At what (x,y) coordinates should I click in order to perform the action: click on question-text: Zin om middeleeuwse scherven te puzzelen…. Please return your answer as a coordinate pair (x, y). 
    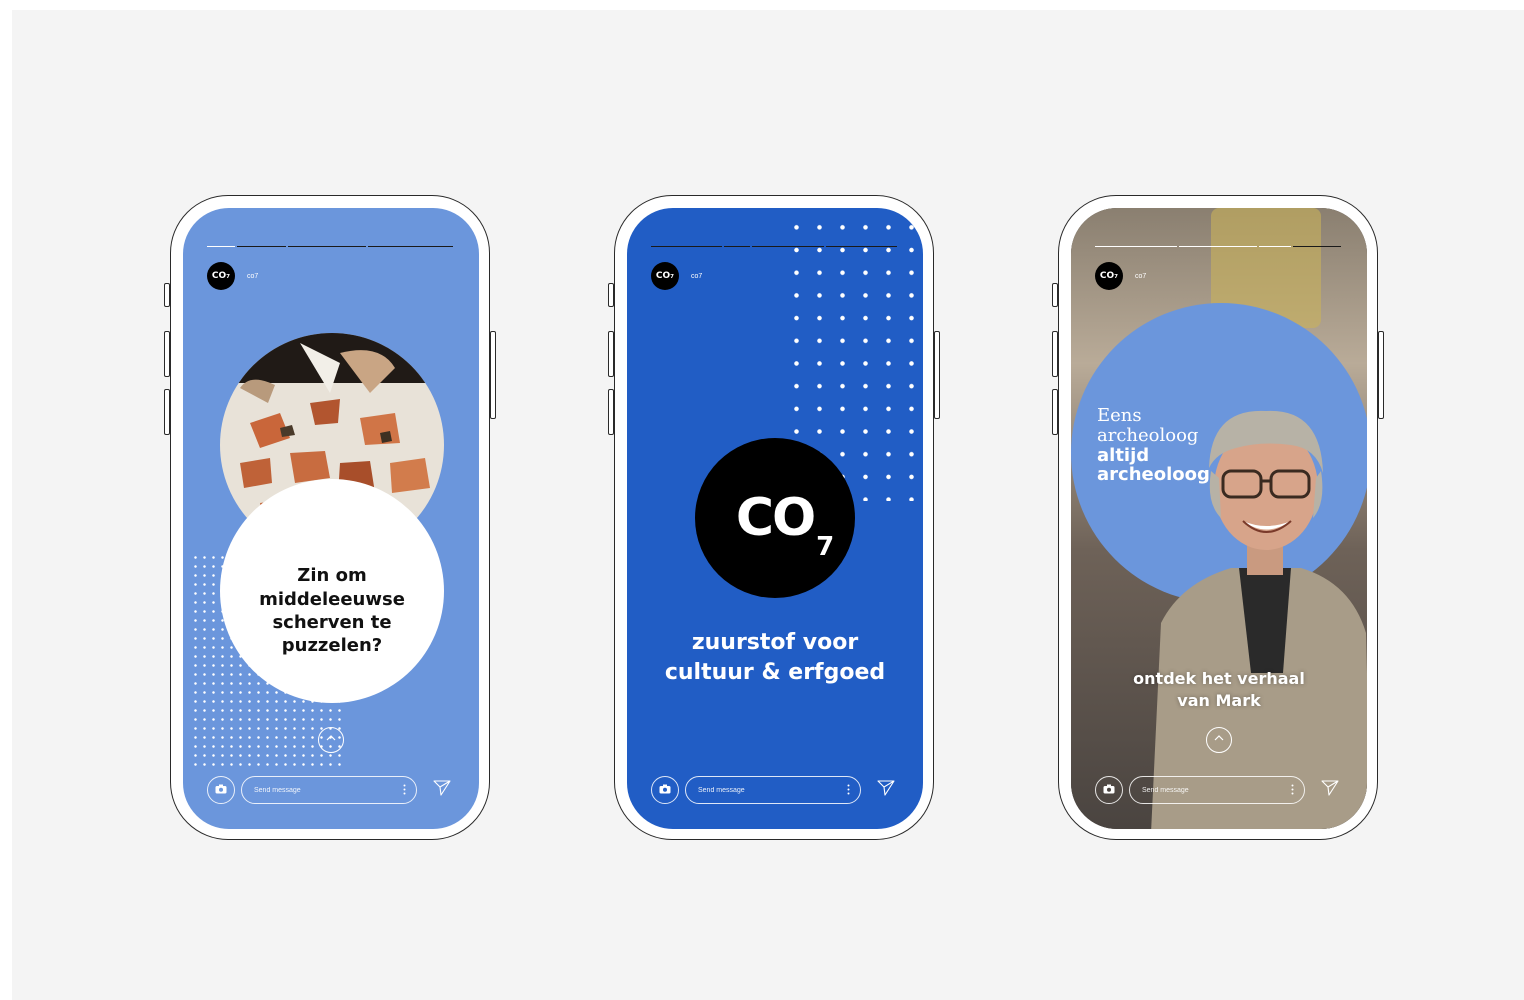
    Looking at the image, I should click on (332, 611).